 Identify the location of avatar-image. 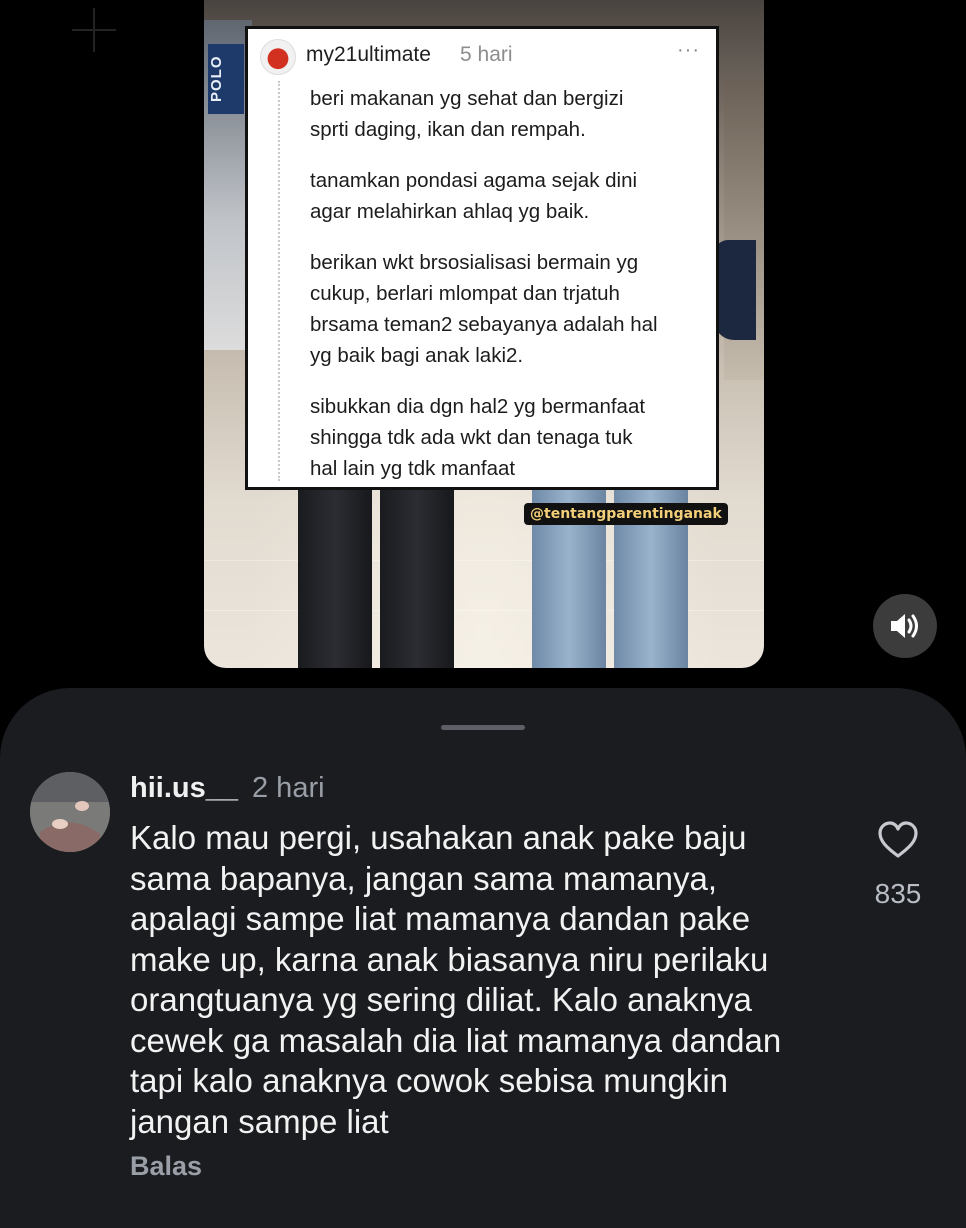
(70, 812).